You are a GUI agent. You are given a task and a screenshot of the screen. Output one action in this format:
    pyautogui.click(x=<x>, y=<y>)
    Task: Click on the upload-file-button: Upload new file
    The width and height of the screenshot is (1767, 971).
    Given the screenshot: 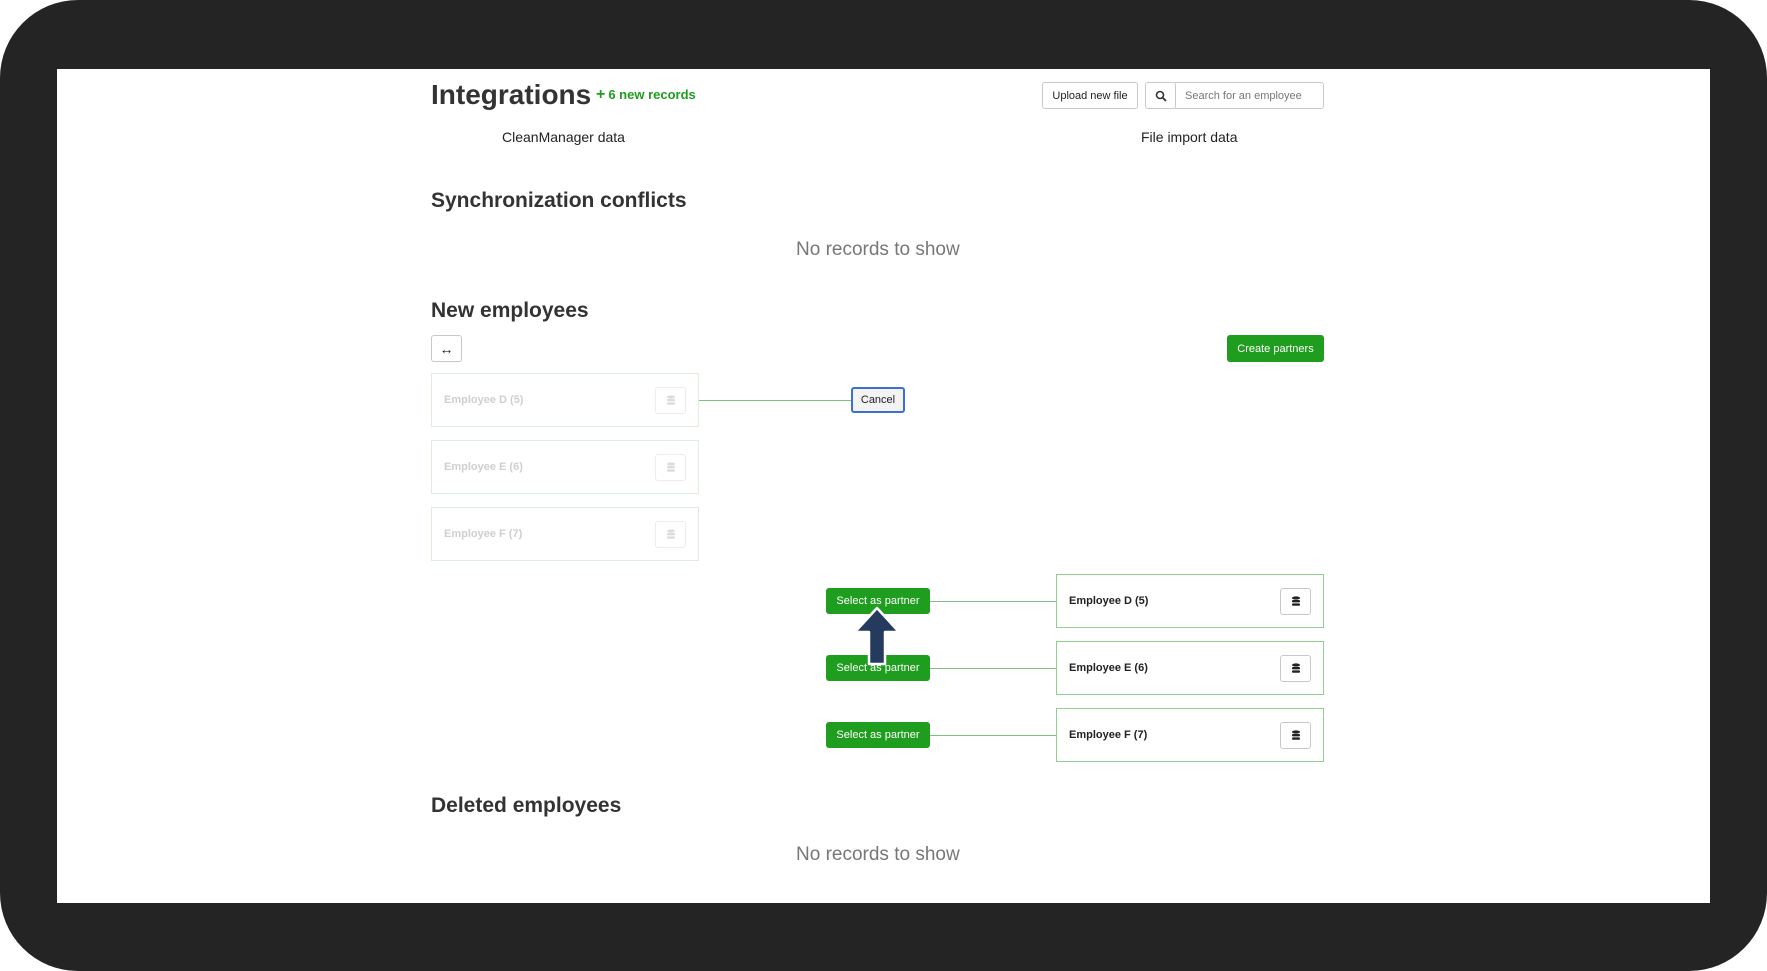 What is the action you would take?
    pyautogui.click(x=1090, y=95)
    